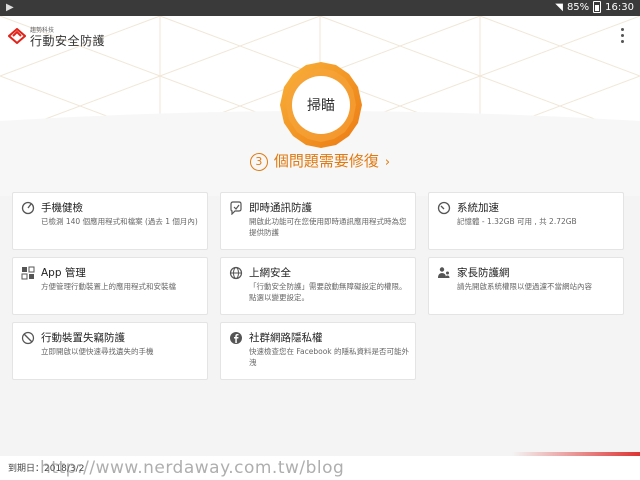 This screenshot has width=640, height=480. I want to click on card-social-privacy: 社群網路隱私權 快速檢查您在 Facebook 的隱私資料是否可能外洩, so click(318, 351).